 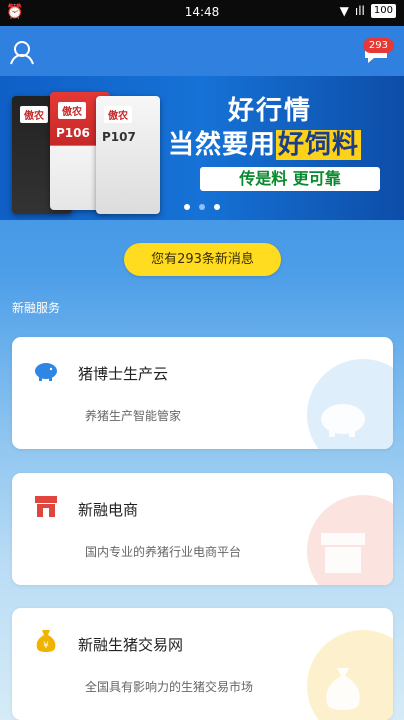 What do you see at coordinates (359, 11) in the screenshot?
I see `signal-icon: ıll` at bounding box center [359, 11].